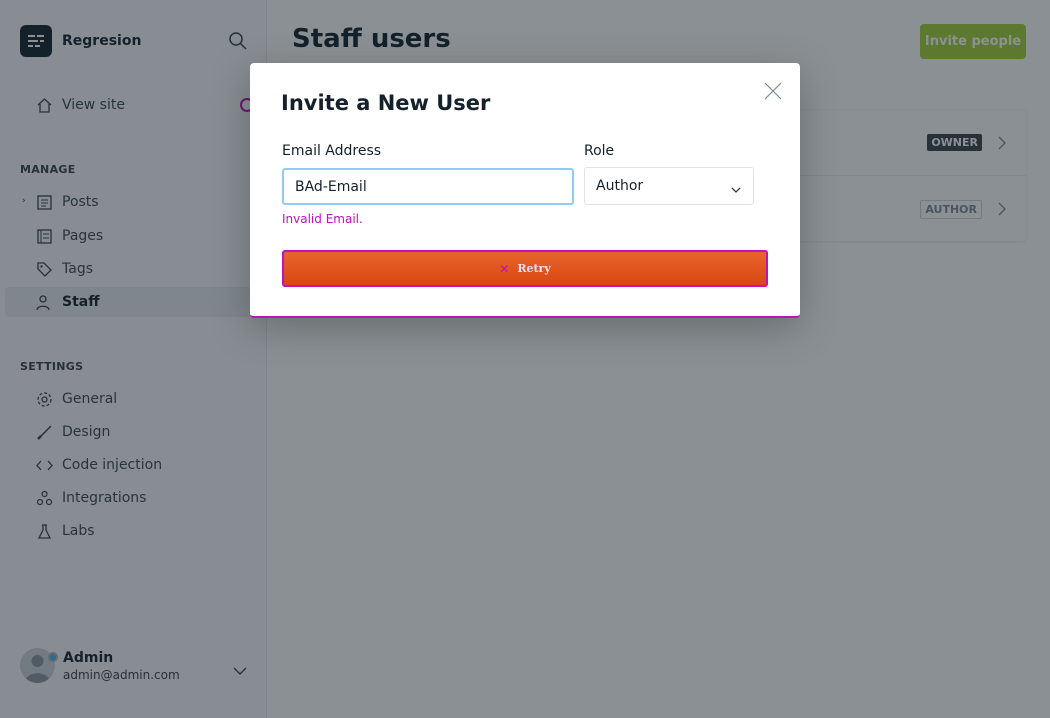  I want to click on role-select-value: Author, so click(620, 186).